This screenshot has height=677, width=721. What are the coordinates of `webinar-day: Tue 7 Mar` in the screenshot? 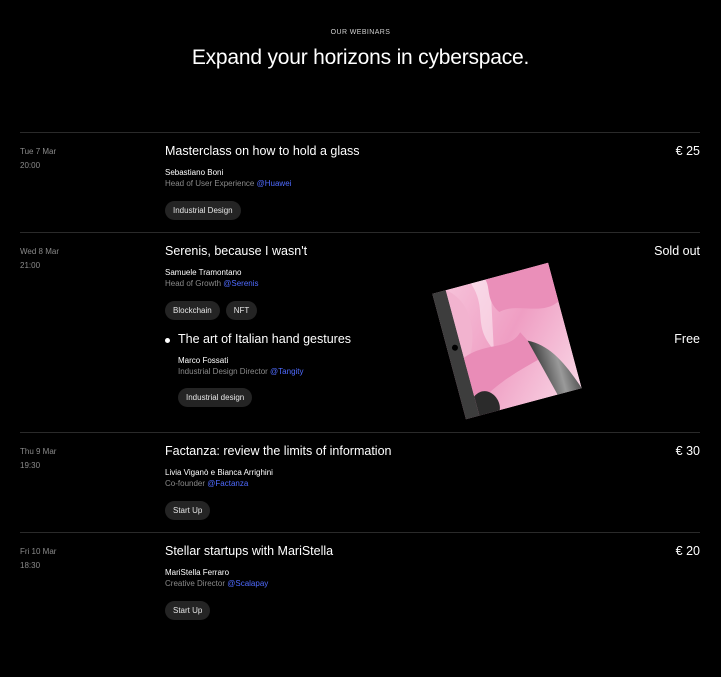 It's located at (38, 151).